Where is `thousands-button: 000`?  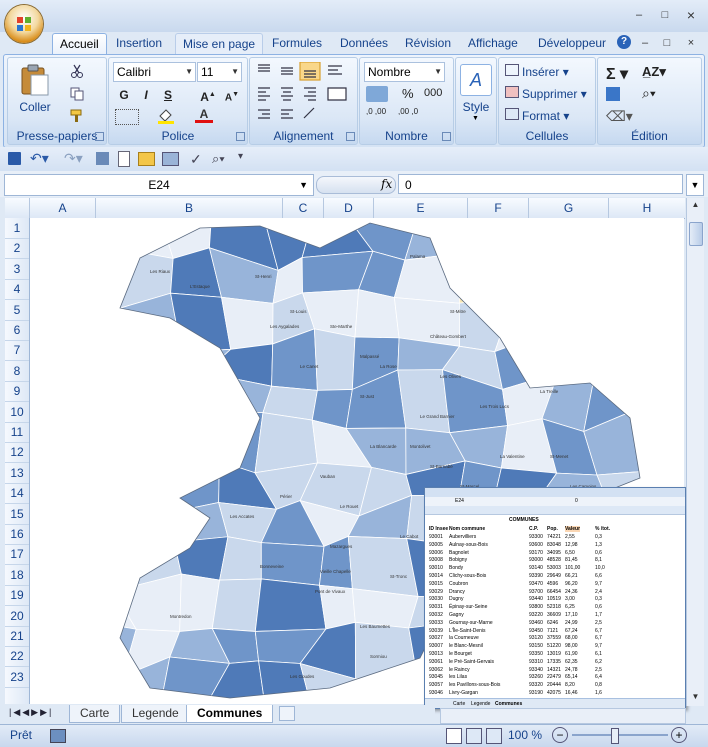 thousands-button: 000 is located at coordinates (433, 93).